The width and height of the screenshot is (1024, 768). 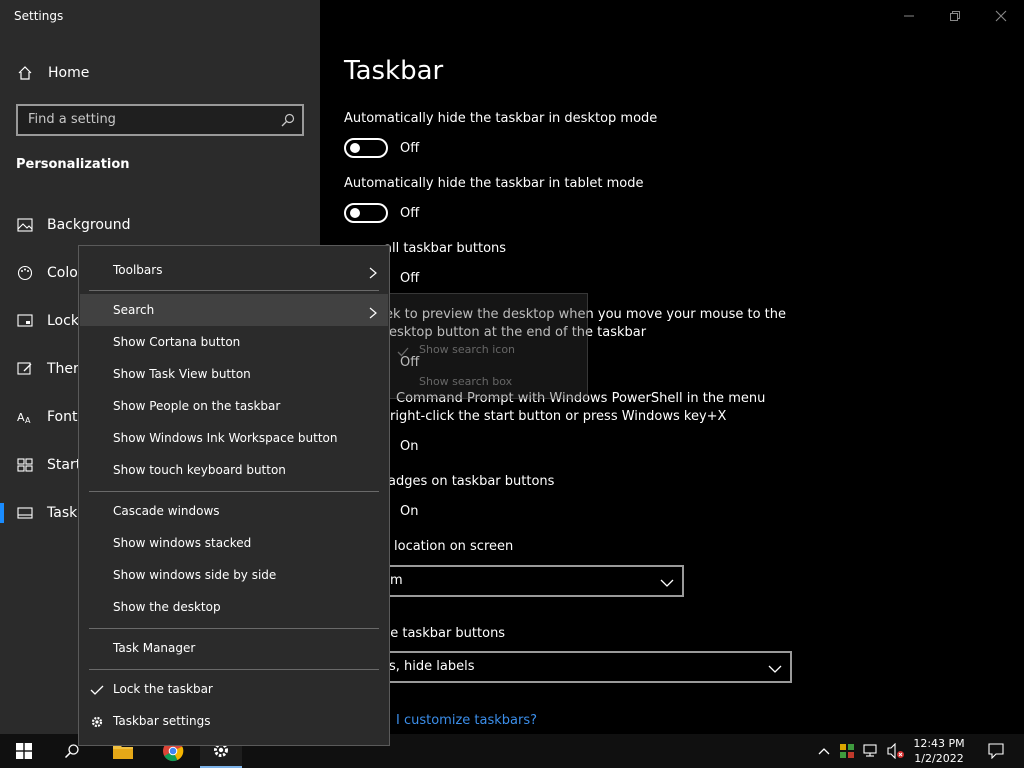 What do you see at coordinates (466, 720) in the screenshot?
I see `help-link: I customize taskbars?` at bounding box center [466, 720].